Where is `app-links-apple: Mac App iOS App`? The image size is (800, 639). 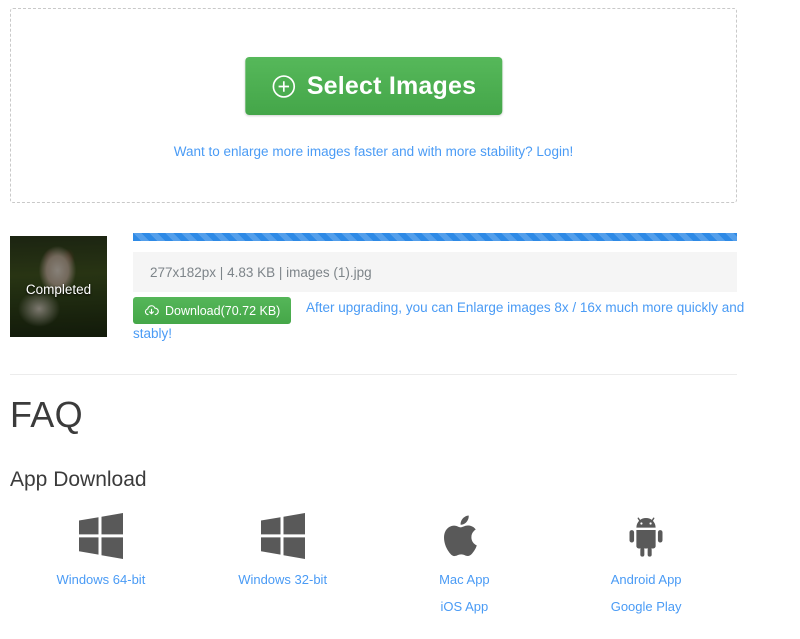
app-links-apple: Mac App iOS App is located at coordinates (464, 593).